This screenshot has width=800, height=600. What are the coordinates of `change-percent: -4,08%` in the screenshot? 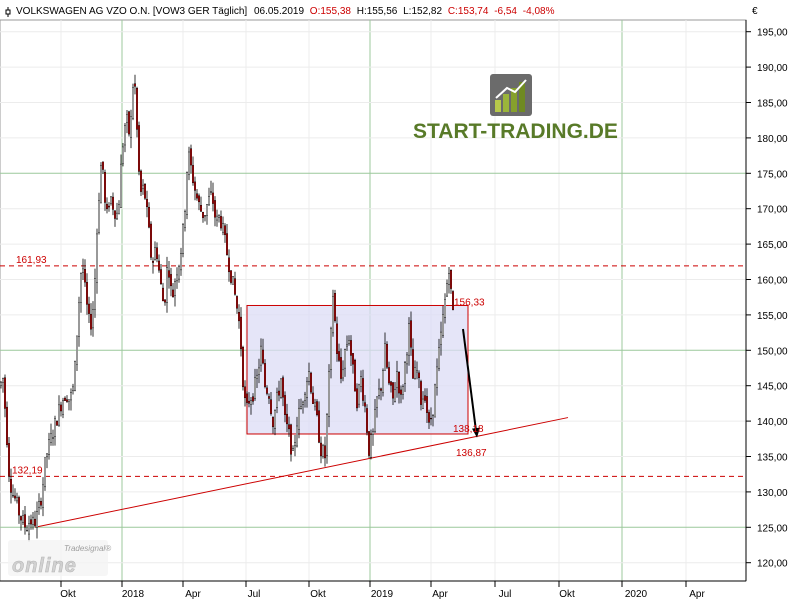 It's located at (539, 11).